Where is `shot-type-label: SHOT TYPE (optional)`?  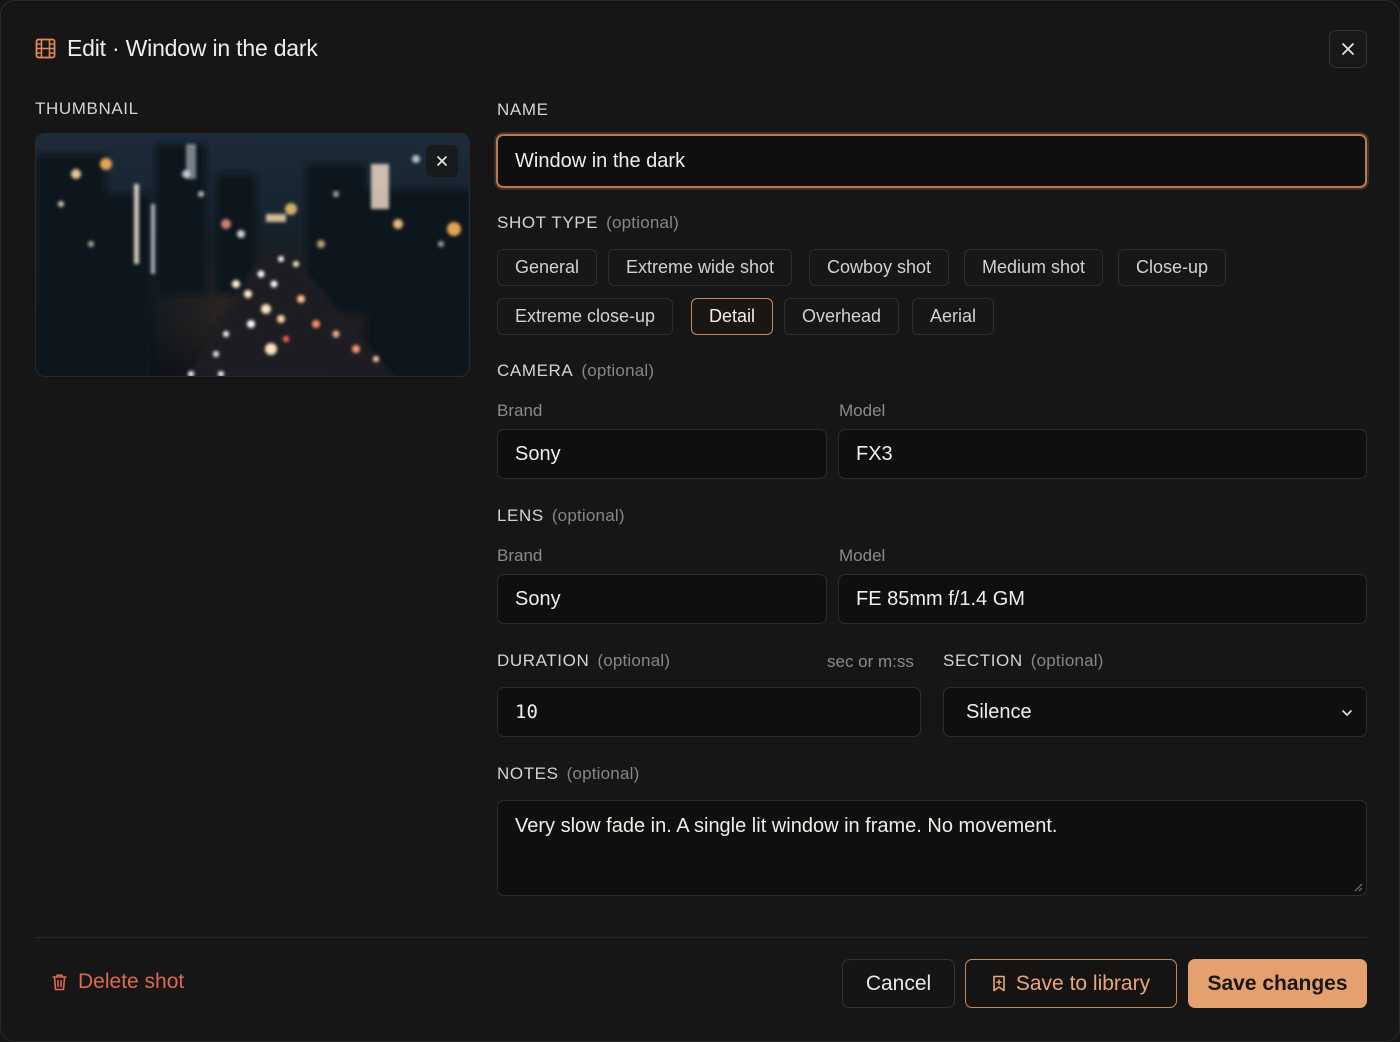 shot-type-label: SHOT TYPE (optional) is located at coordinates (588, 223).